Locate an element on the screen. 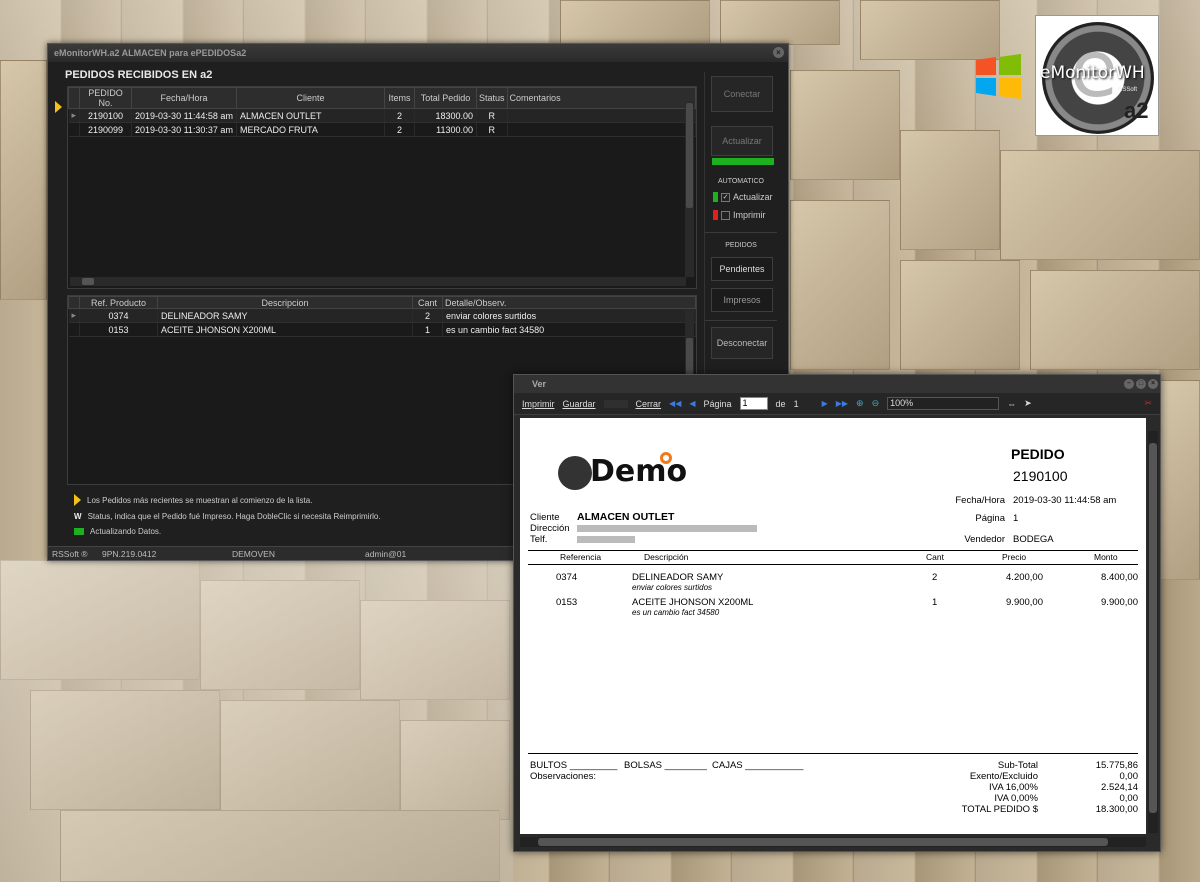  line-cant: 2 is located at coordinates (935, 577).